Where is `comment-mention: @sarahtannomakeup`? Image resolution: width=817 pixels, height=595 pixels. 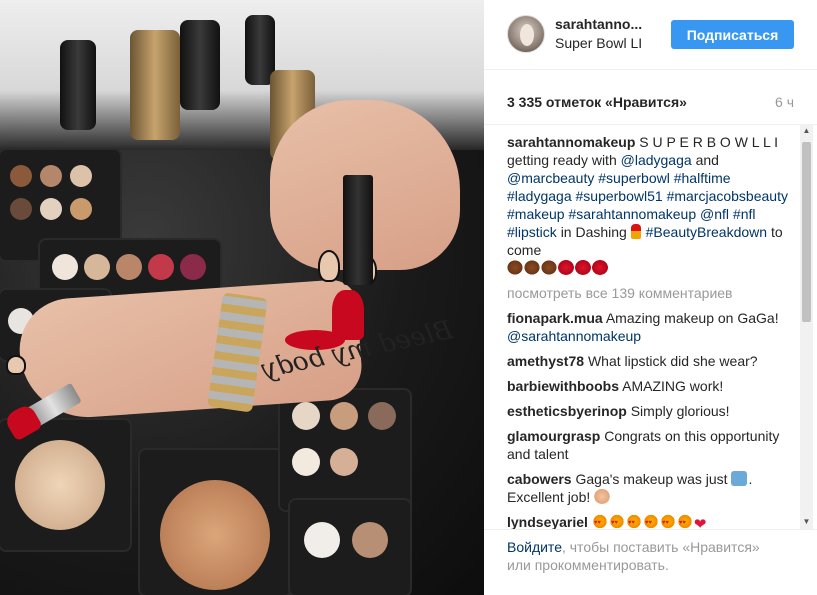 comment-mention: @sarahtannomakeup is located at coordinates (574, 336).